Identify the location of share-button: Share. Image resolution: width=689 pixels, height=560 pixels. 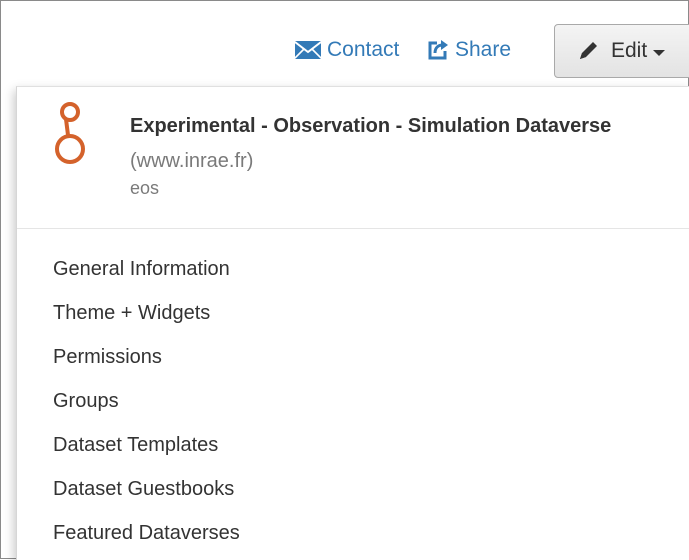
(469, 50).